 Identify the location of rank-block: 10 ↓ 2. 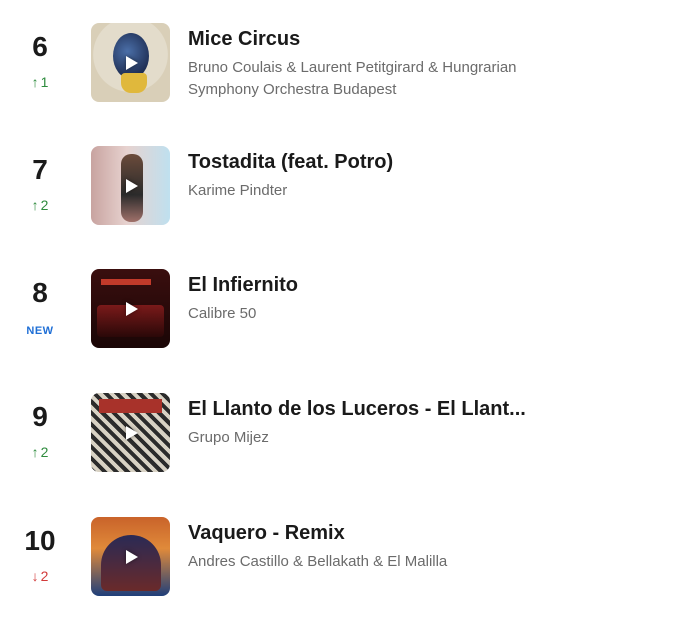
(40, 557).